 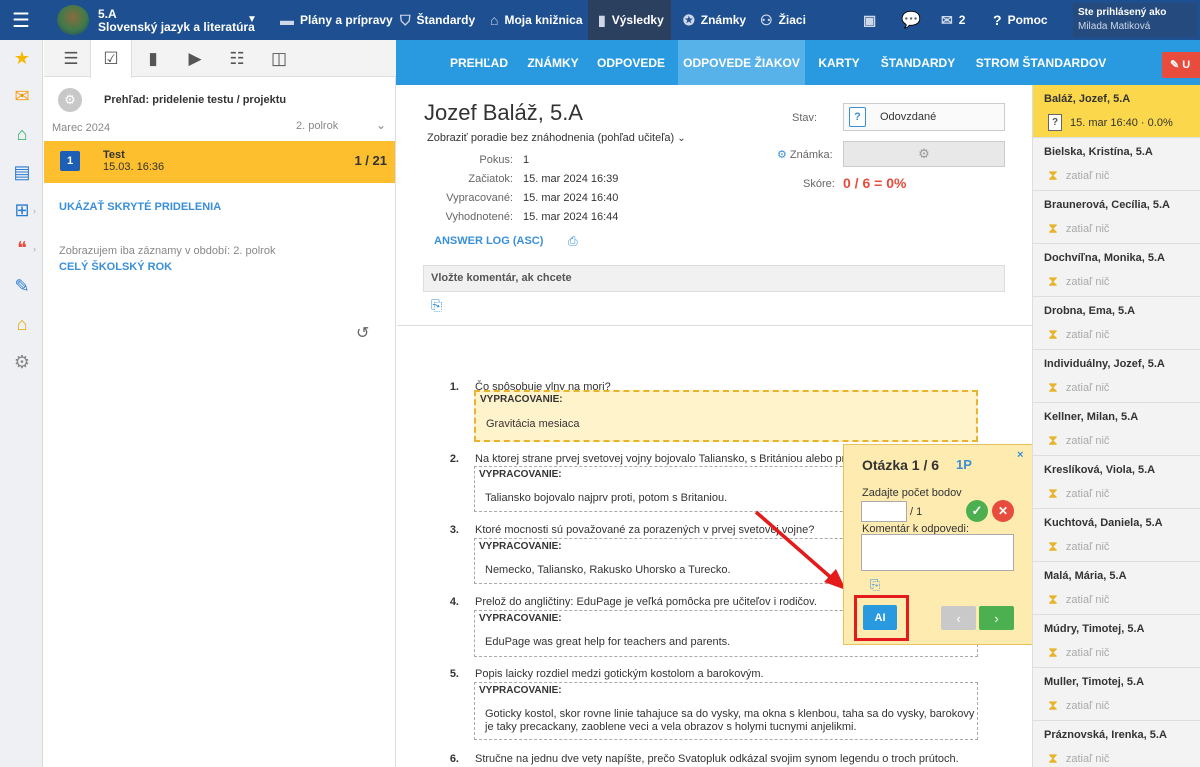 What do you see at coordinates (140, 207) in the screenshot?
I see `show-hidden-link: UKÁZAŤ SKRYTÉ PRIDELENIA` at bounding box center [140, 207].